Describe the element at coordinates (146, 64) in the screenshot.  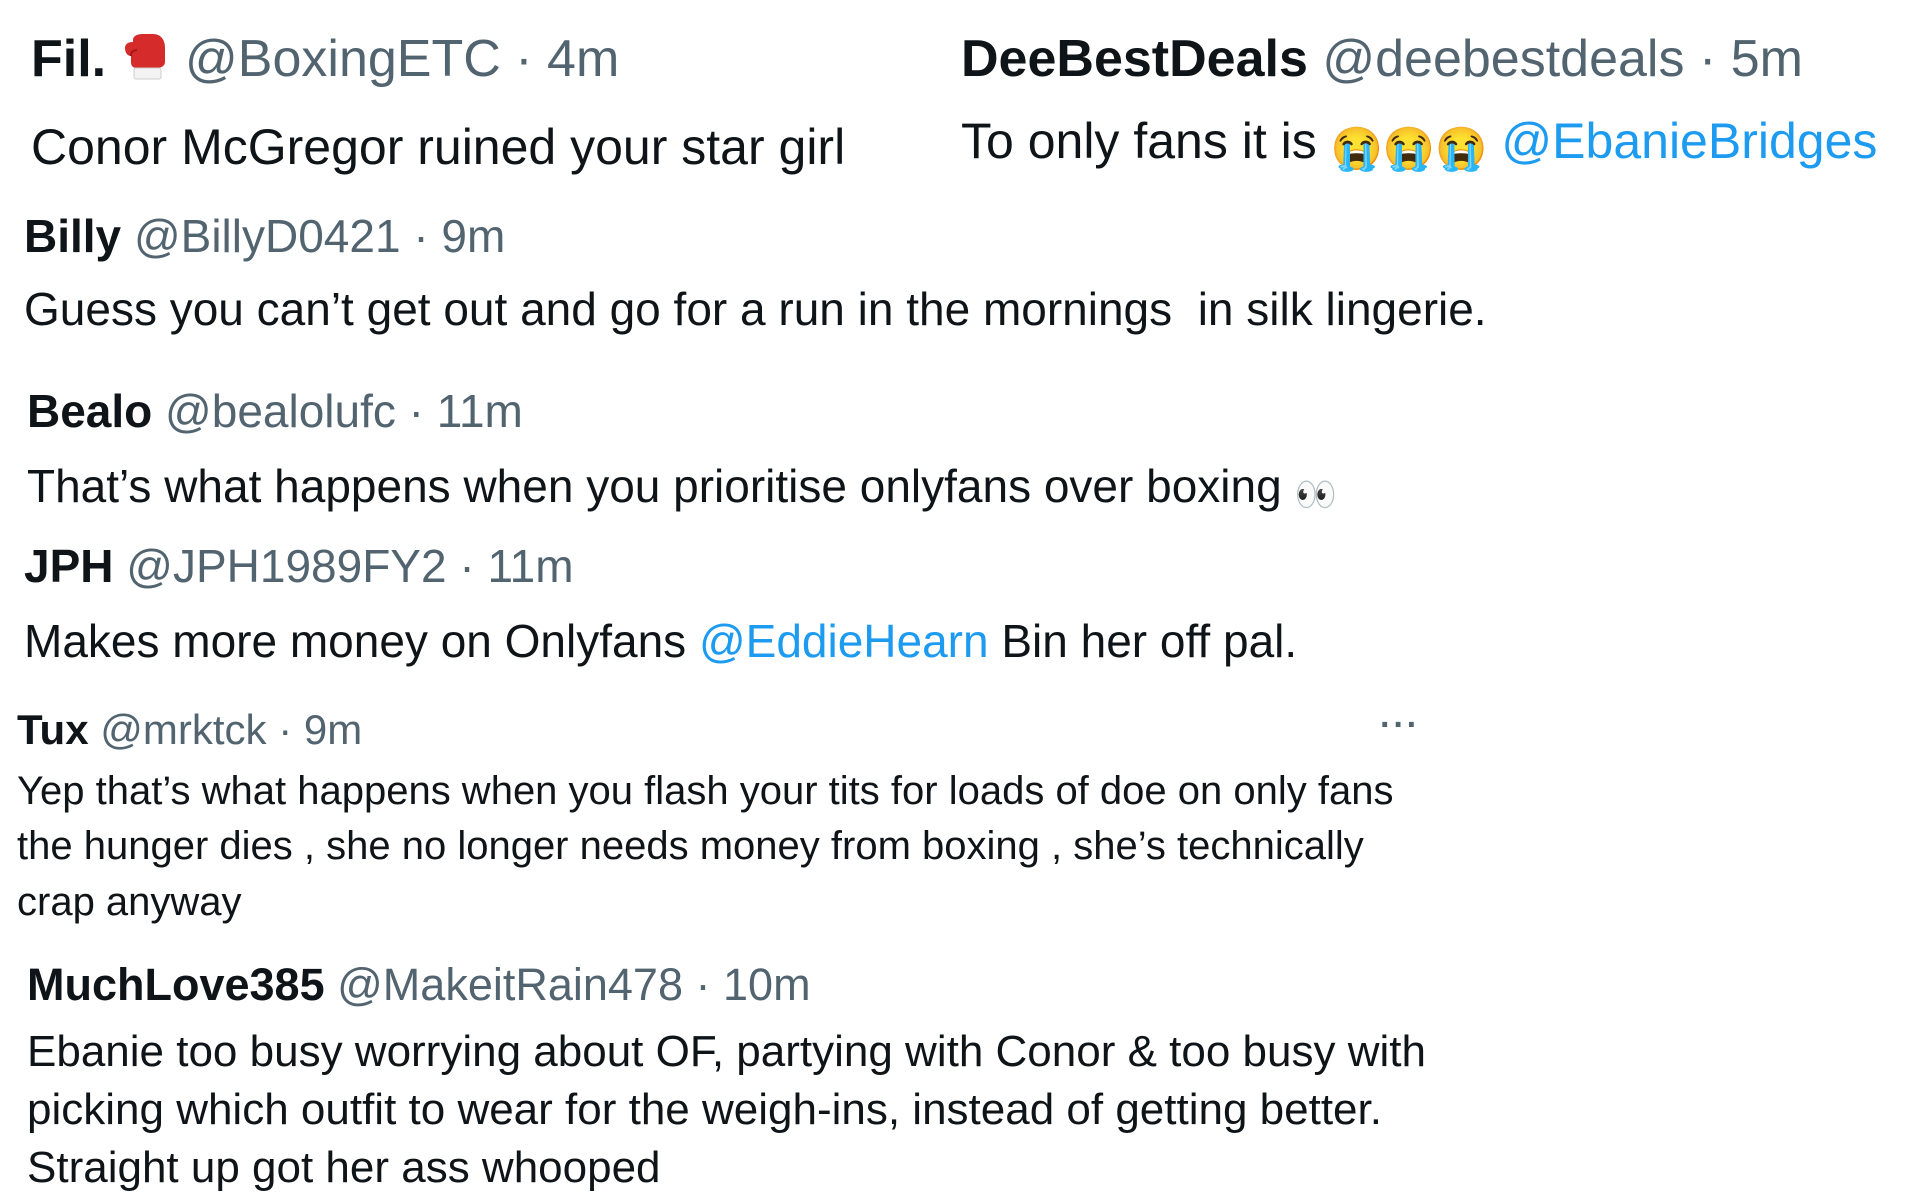
I see `boxing-glove-icon` at that location.